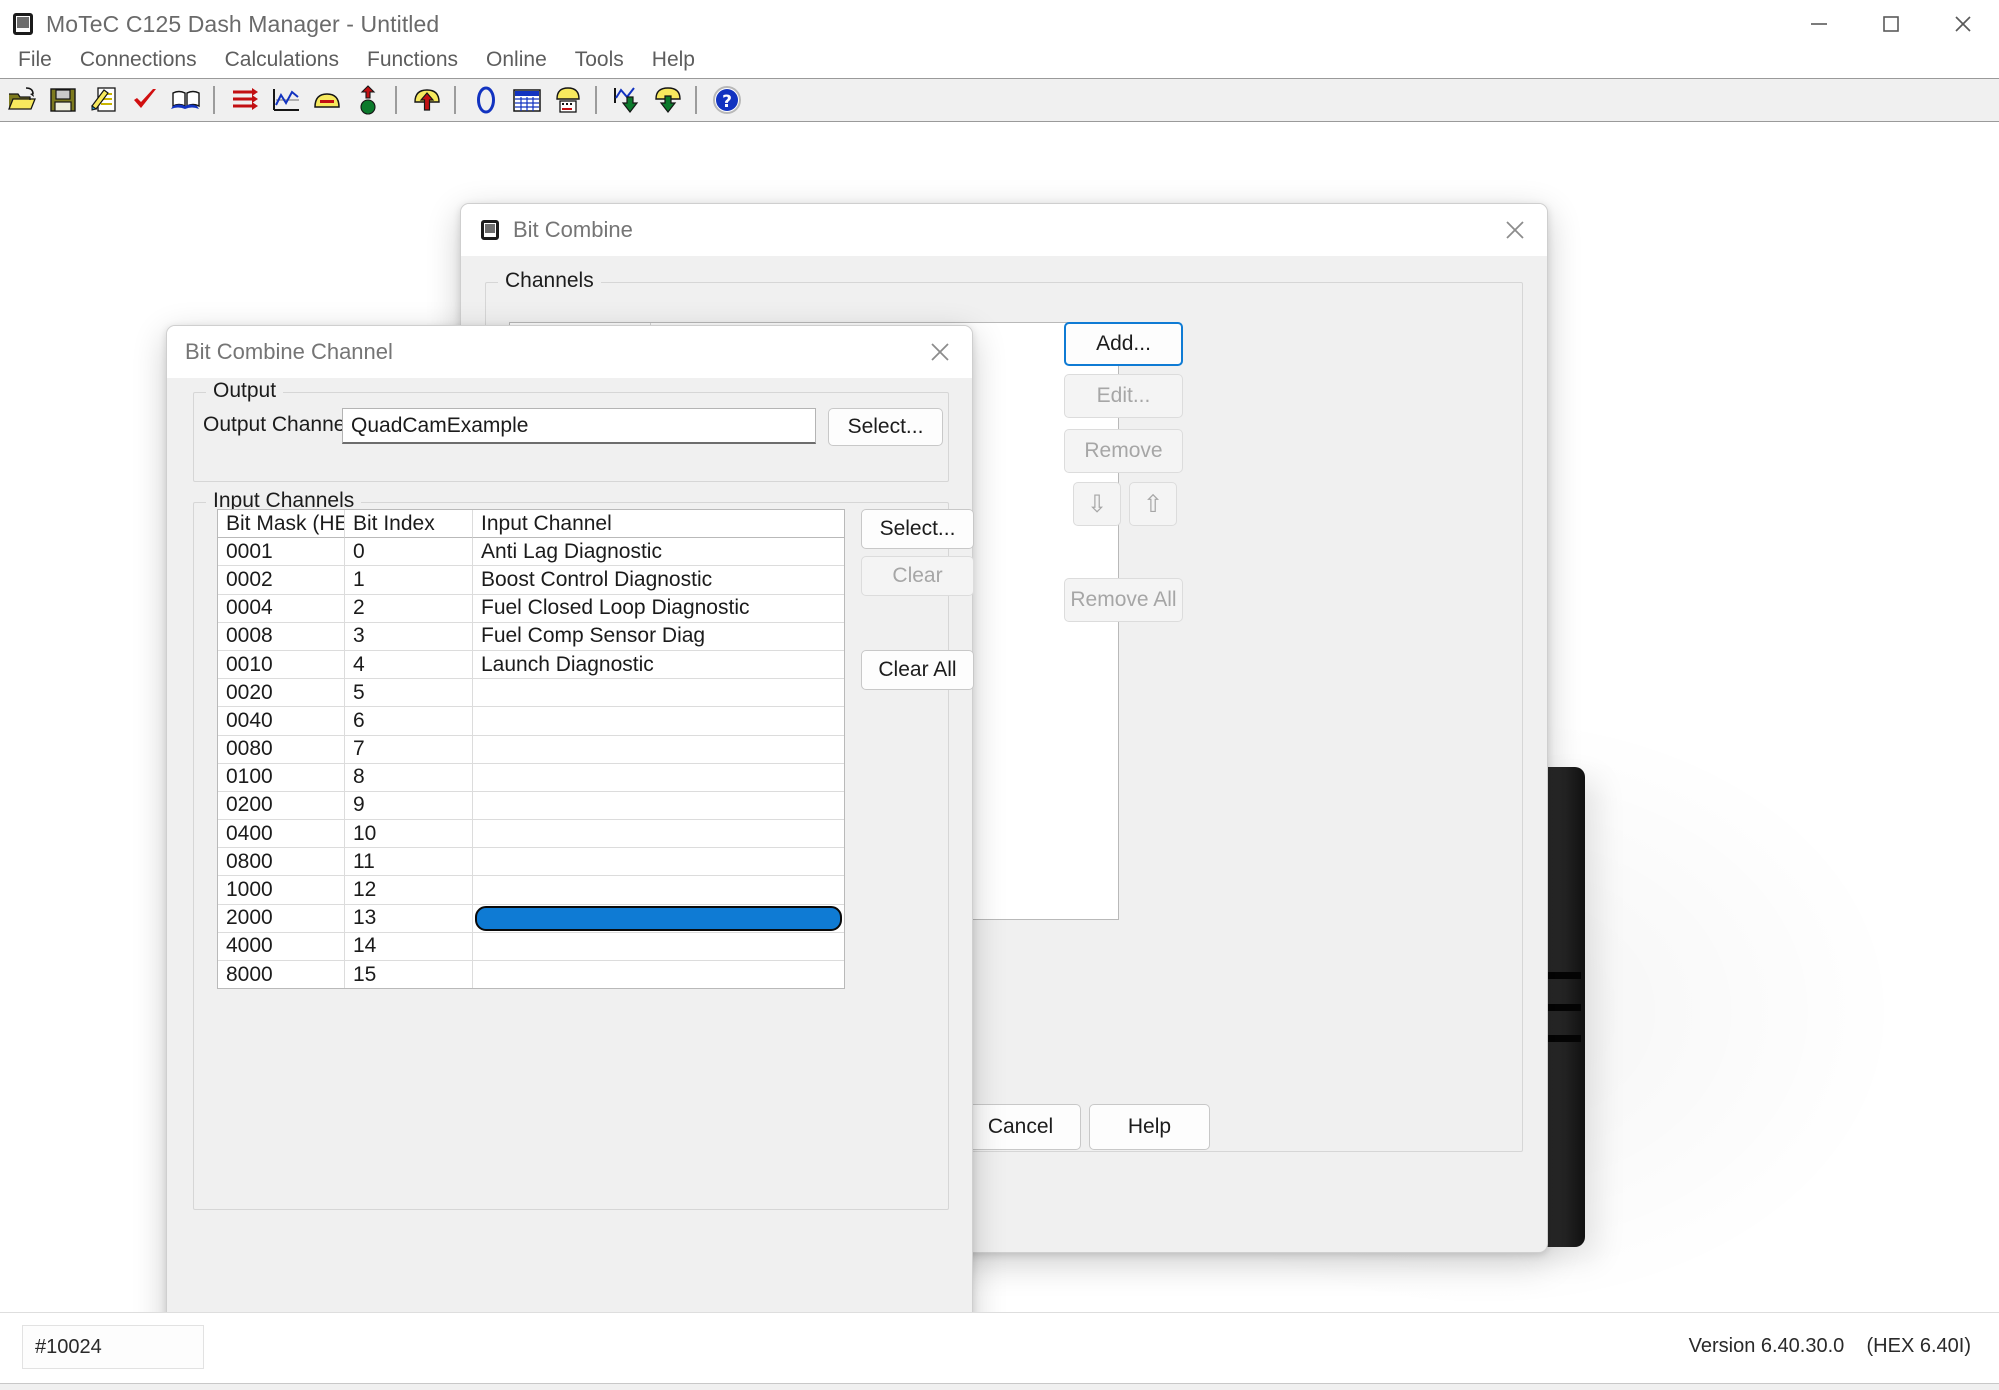  Describe the element at coordinates (658, 580) in the screenshot. I see `cell-input-channel: Boost Control Diagnostic` at that location.